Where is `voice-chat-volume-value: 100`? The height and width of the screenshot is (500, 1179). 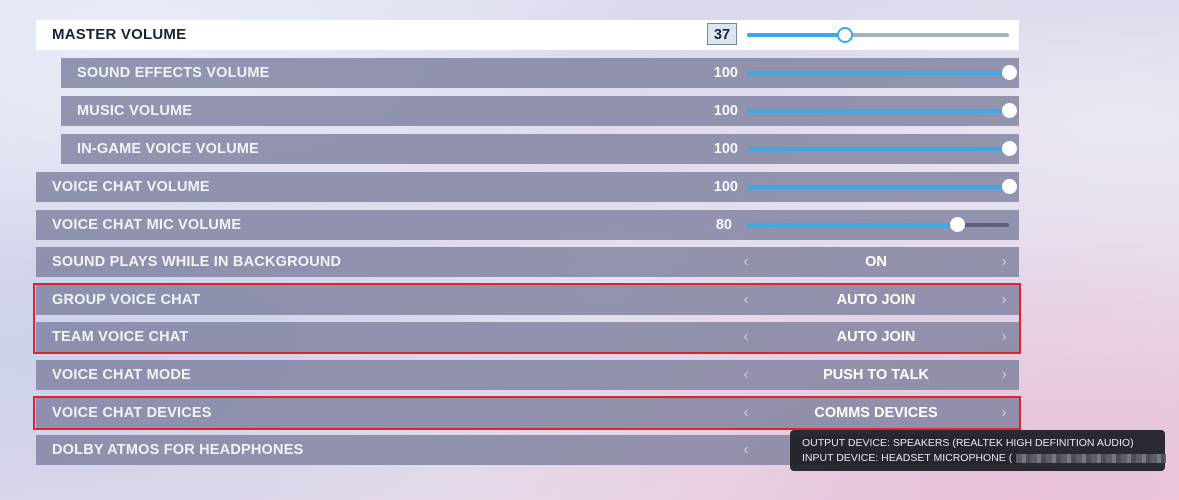
voice-chat-volume-value: 100 is located at coordinates (725, 187).